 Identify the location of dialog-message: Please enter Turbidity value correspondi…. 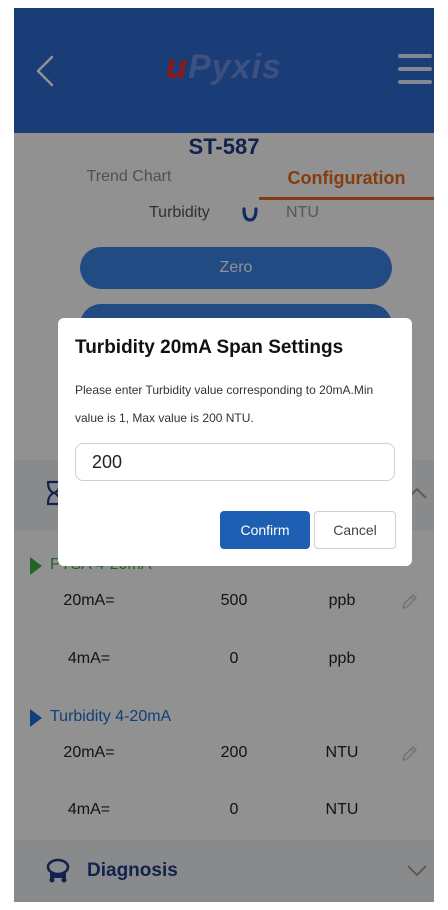
(224, 404).